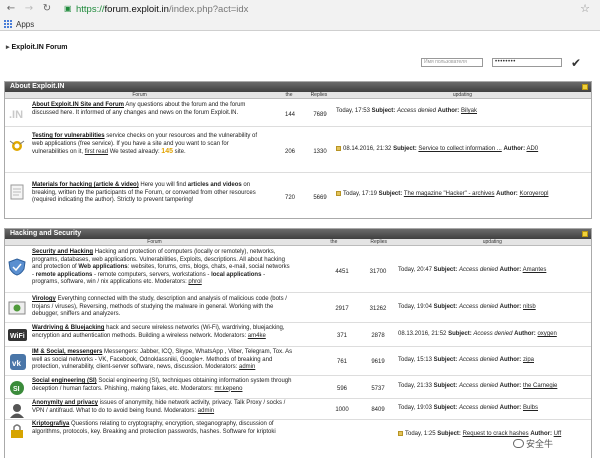 This screenshot has width=600, height=458. What do you see at coordinates (17, 411) in the screenshot?
I see `anonymity-icon` at bounding box center [17, 411].